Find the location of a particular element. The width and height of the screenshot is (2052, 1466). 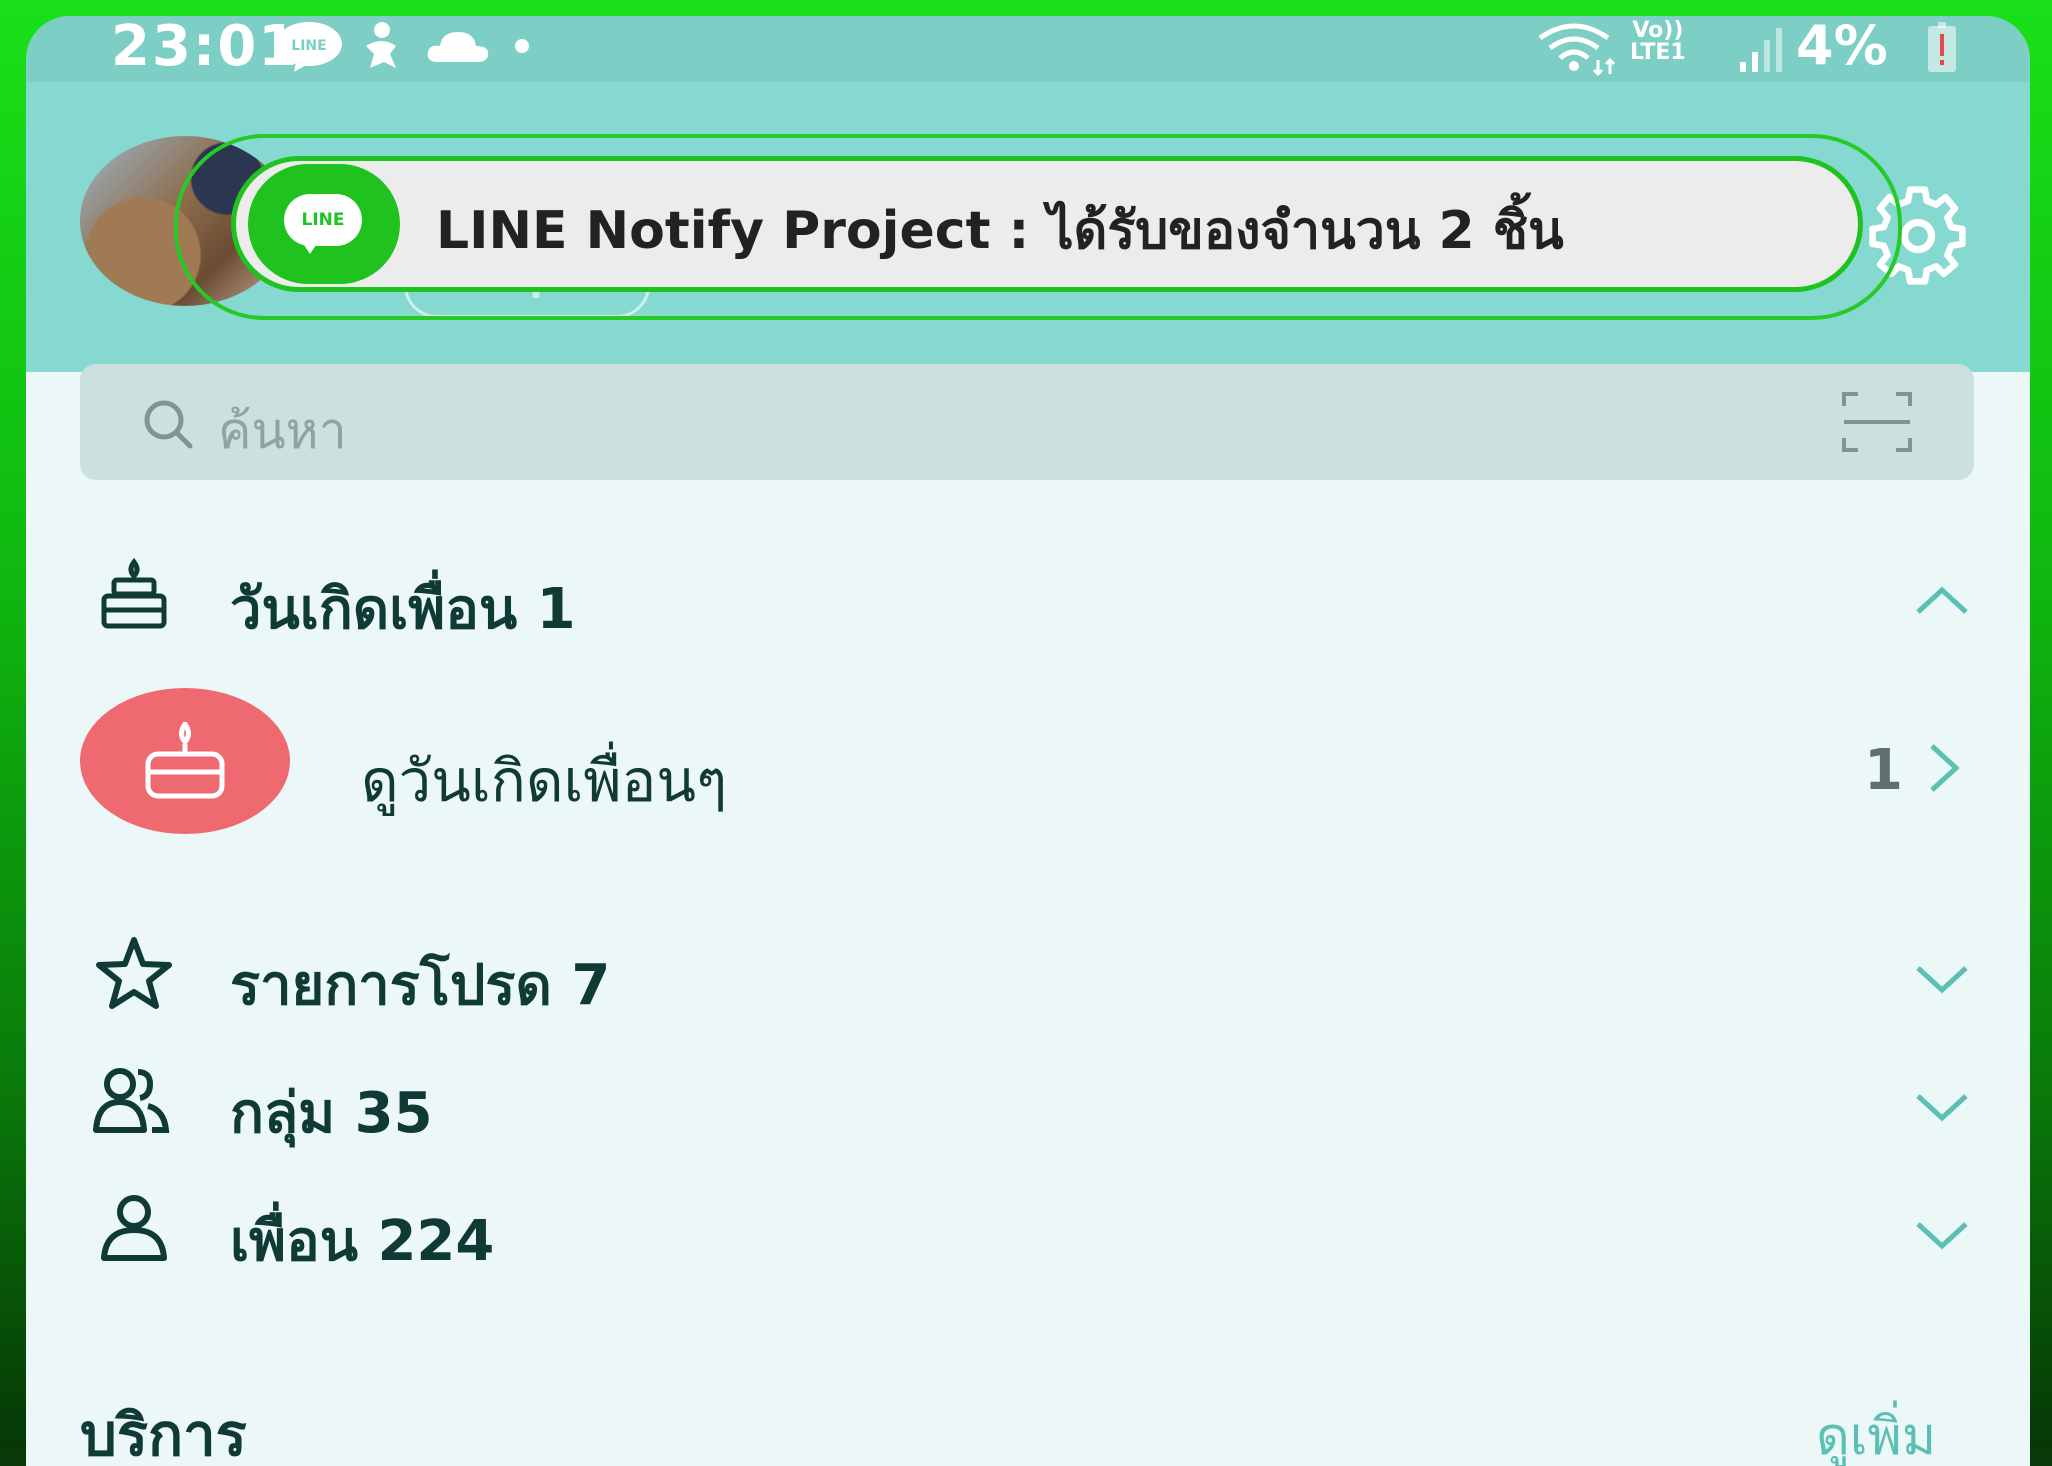

svg-text: LINE is located at coordinates (308, 46).